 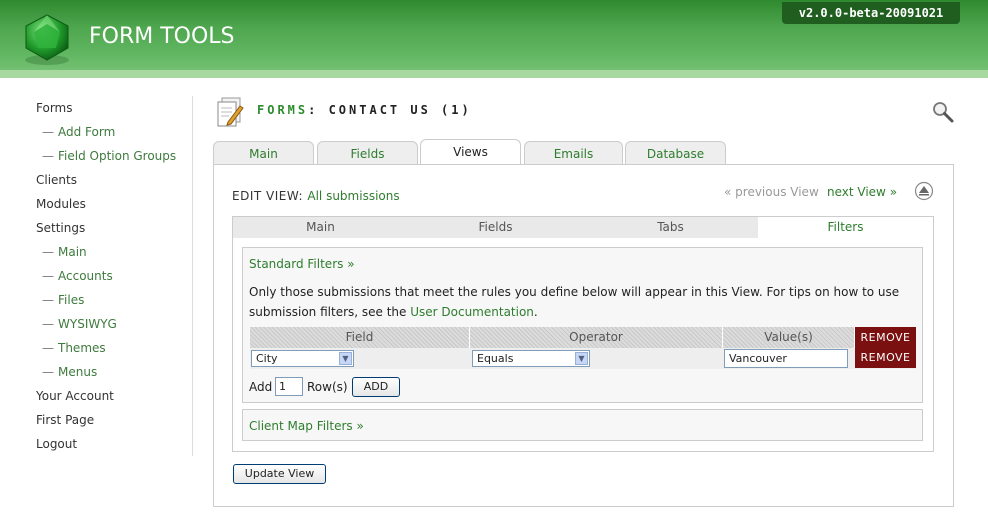 What do you see at coordinates (72, 252) in the screenshot?
I see `sidebar-item-label: Main` at bounding box center [72, 252].